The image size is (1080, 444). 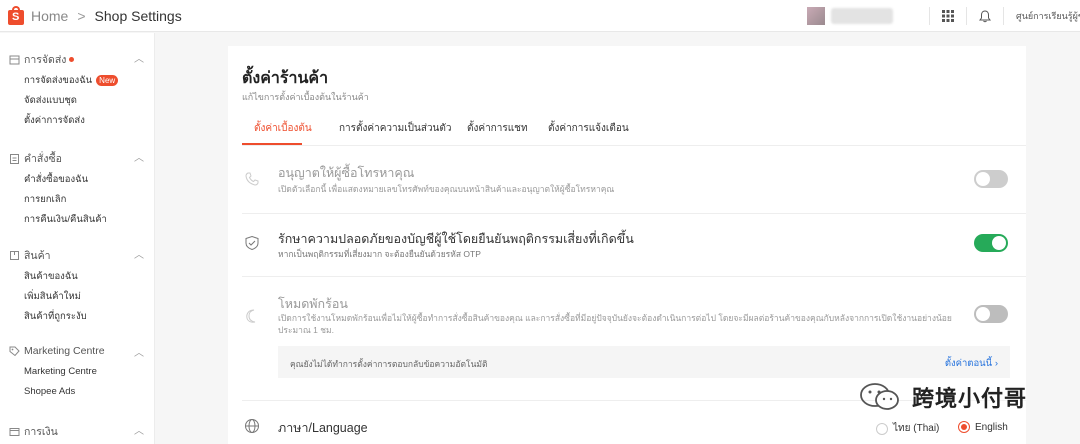 What do you see at coordinates (970, 398) in the screenshot?
I see `watermark-text: 跨境小付哥` at bounding box center [970, 398].